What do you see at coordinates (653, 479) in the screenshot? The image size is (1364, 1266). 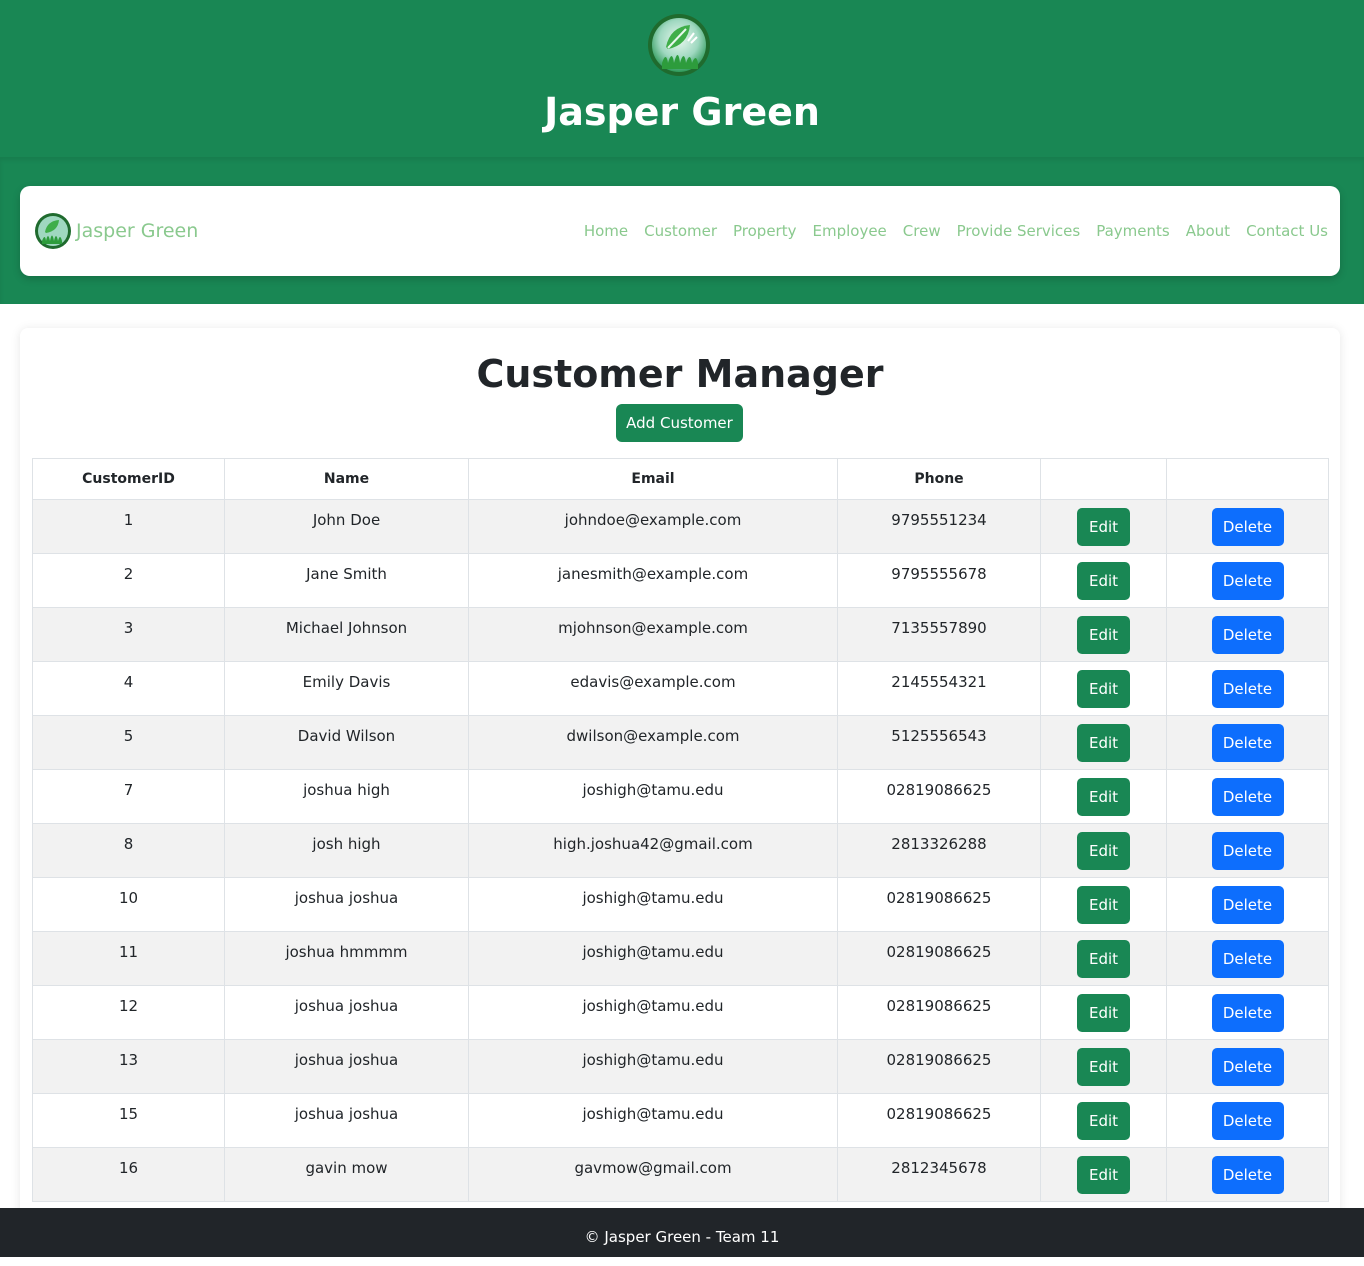 I see `column-header-email: Email` at bounding box center [653, 479].